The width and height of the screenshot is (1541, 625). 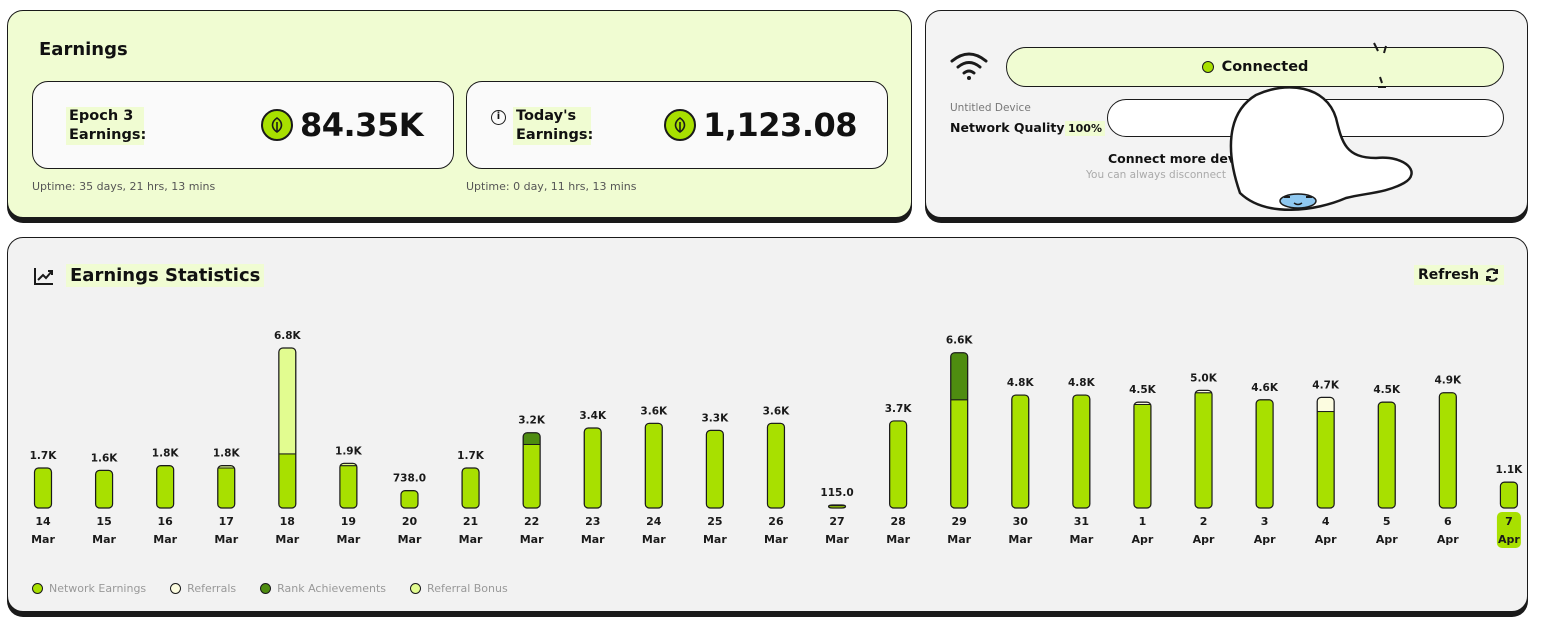 I want to click on bar-value-label: 4.7K, so click(x=1326, y=385).